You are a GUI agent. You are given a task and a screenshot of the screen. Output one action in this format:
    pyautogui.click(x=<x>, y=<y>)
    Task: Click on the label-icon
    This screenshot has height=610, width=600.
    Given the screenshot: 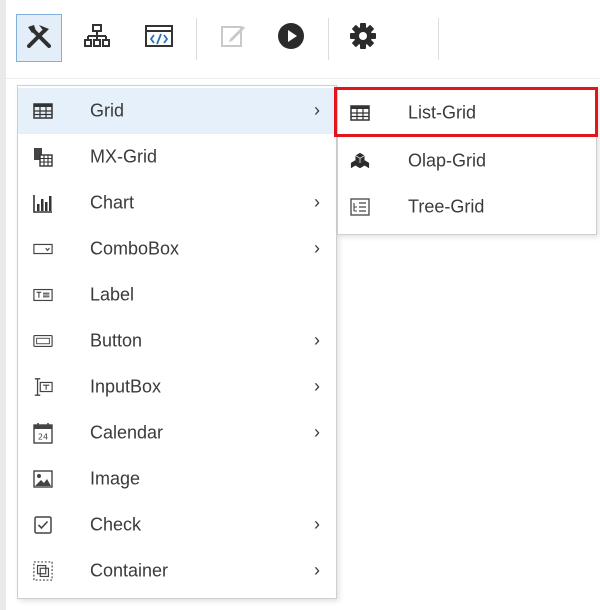 What is the action you would take?
    pyautogui.click(x=43, y=295)
    